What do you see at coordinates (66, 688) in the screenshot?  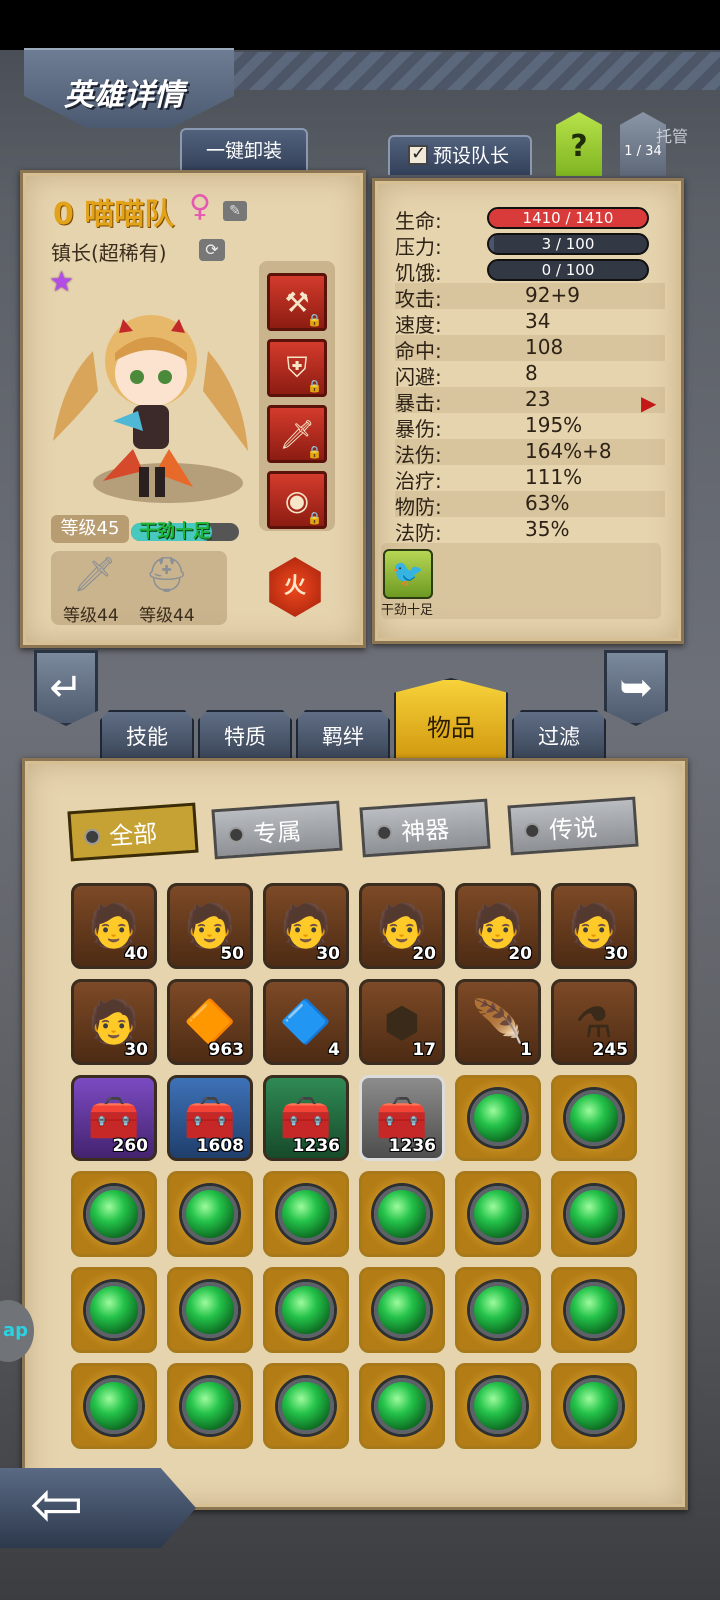 I see `previous-hero-button: ↵` at bounding box center [66, 688].